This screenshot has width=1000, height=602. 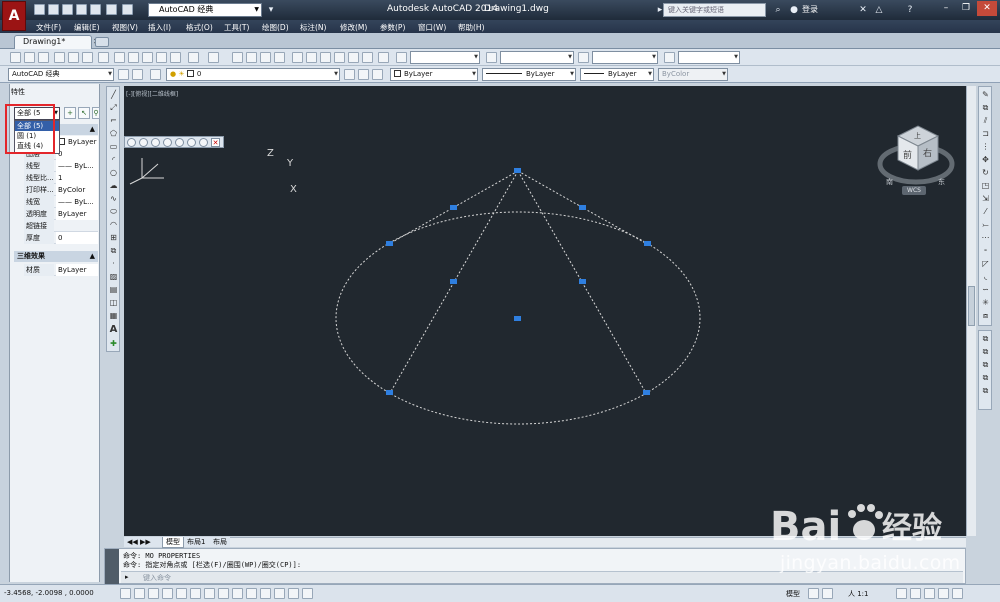 What do you see at coordinates (77, 142) in the screenshot?
I see `property-value: ByLayer` at bounding box center [77, 142].